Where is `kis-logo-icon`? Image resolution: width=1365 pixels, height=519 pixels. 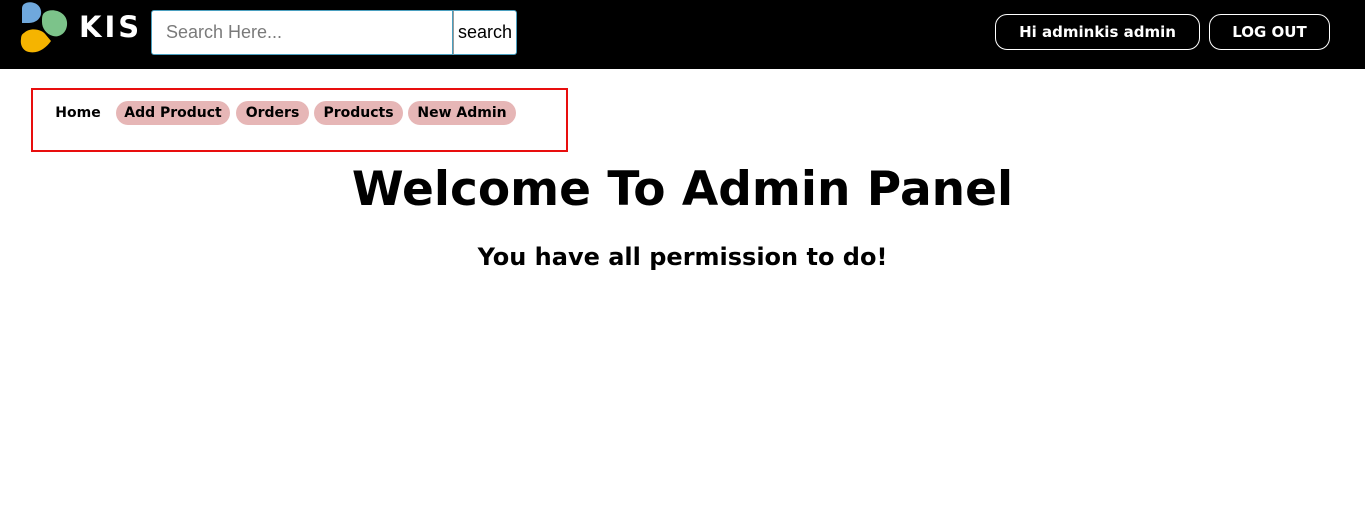 kis-logo-icon is located at coordinates (44, 27).